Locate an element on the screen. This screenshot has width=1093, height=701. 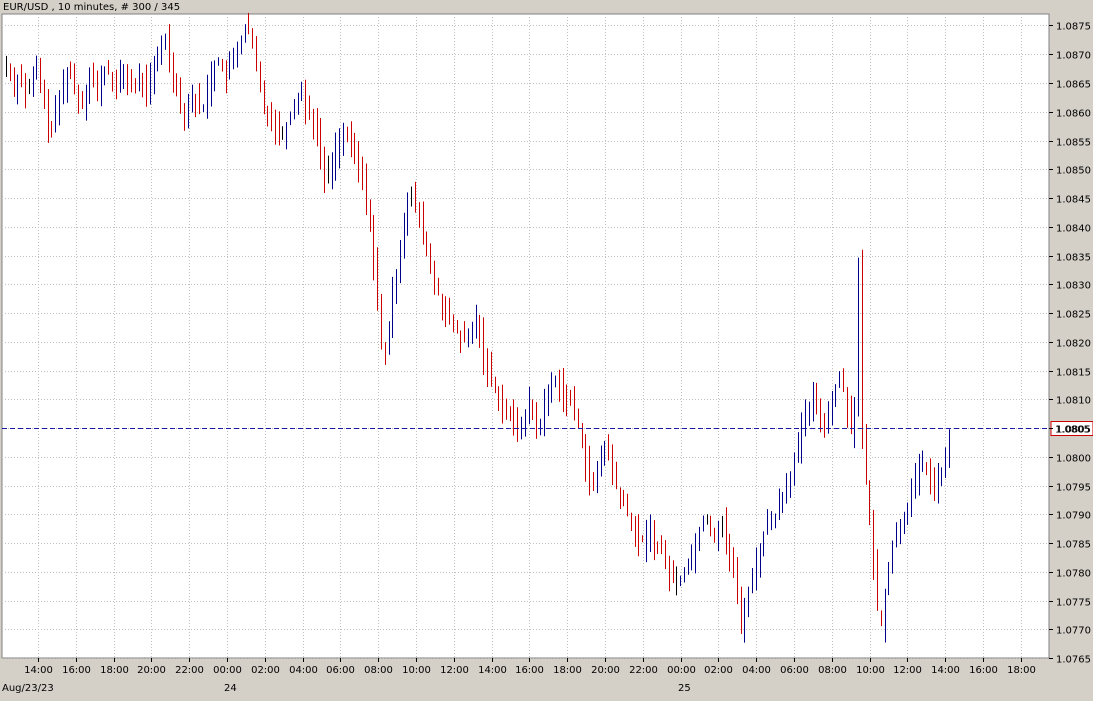
y-tick-label: 1.0825 is located at coordinates (1073, 315).